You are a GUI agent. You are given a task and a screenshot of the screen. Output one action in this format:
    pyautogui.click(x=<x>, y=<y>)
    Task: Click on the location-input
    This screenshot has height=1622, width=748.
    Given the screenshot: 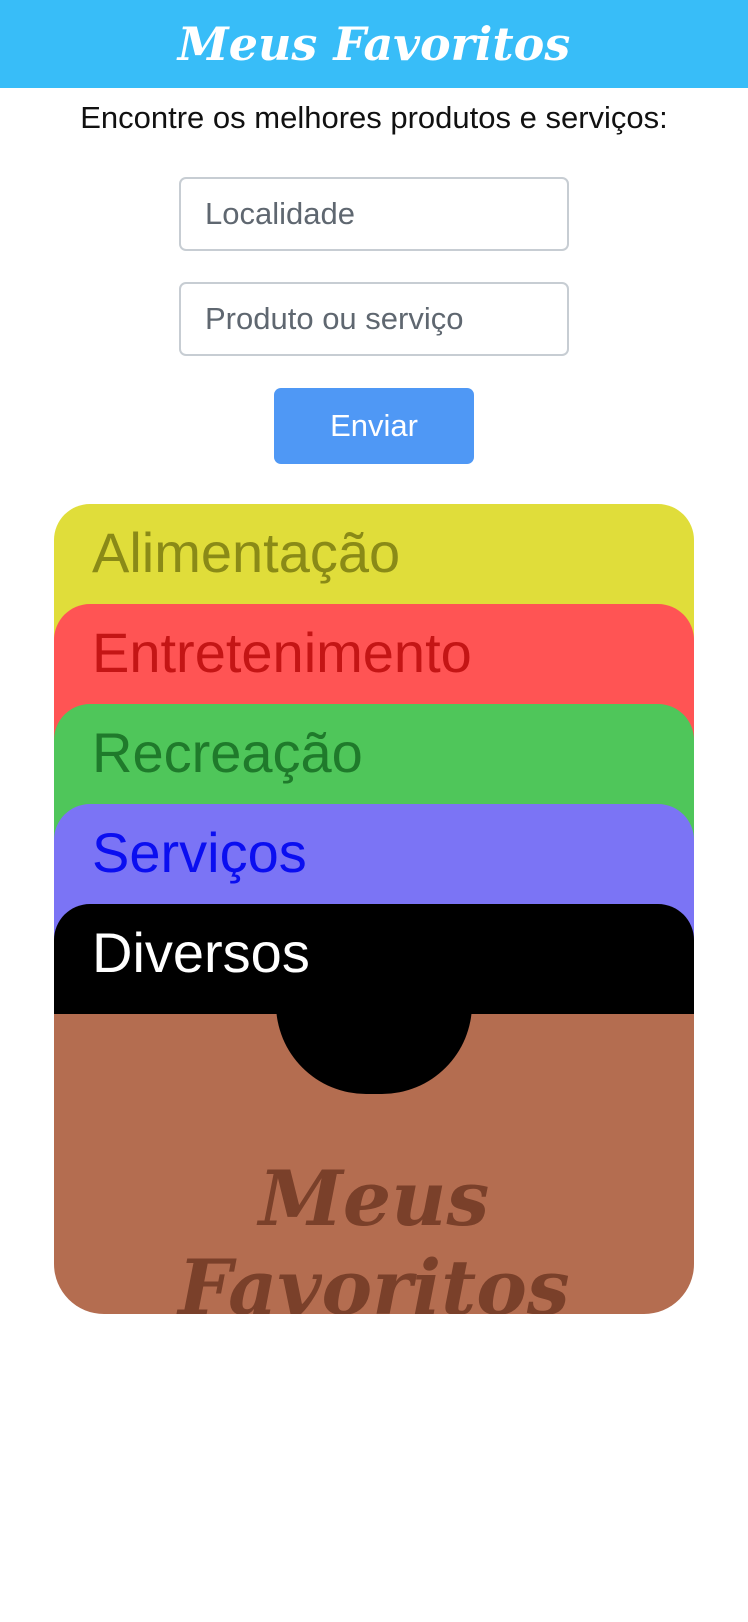 What is the action you would take?
    pyautogui.click(x=374, y=214)
    